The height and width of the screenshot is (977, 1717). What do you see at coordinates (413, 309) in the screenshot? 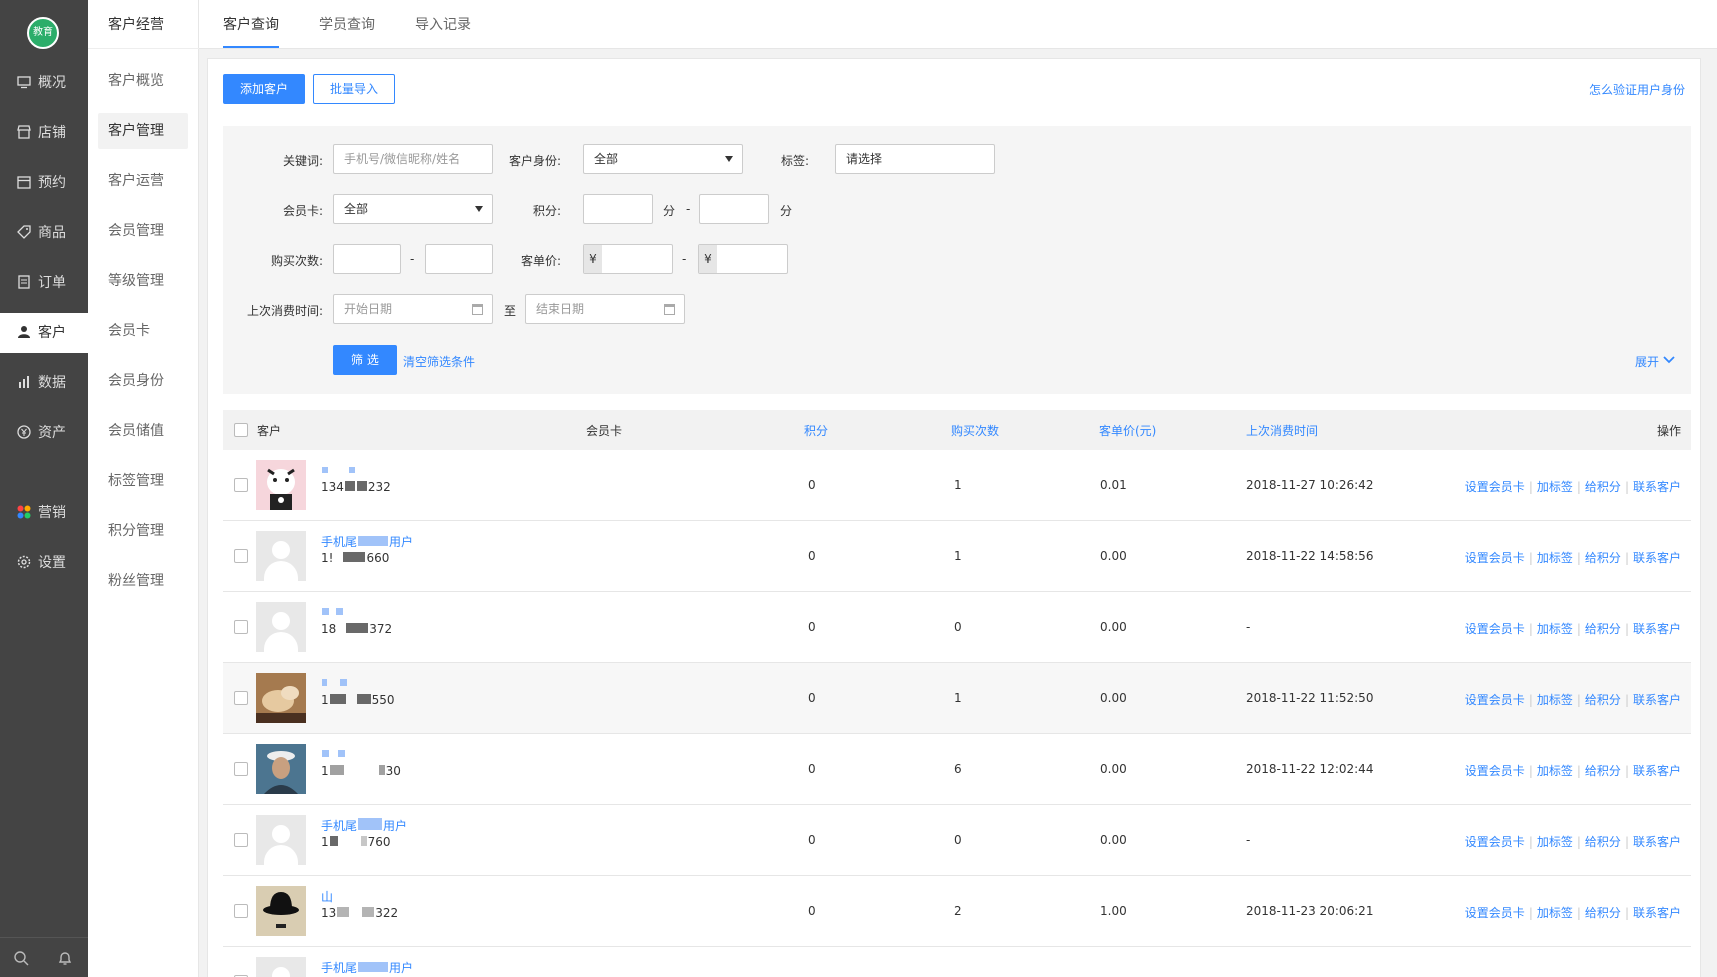
I see `start-date-input: 开始日期` at bounding box center [413, 309].